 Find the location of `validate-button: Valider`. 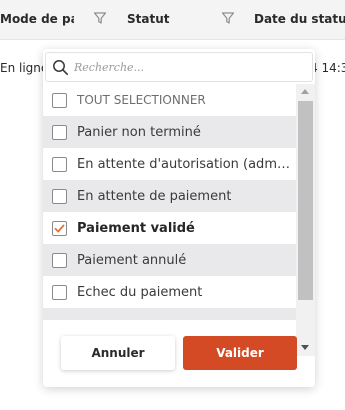

validate-button: Valider is located at coordinates (240, 353).